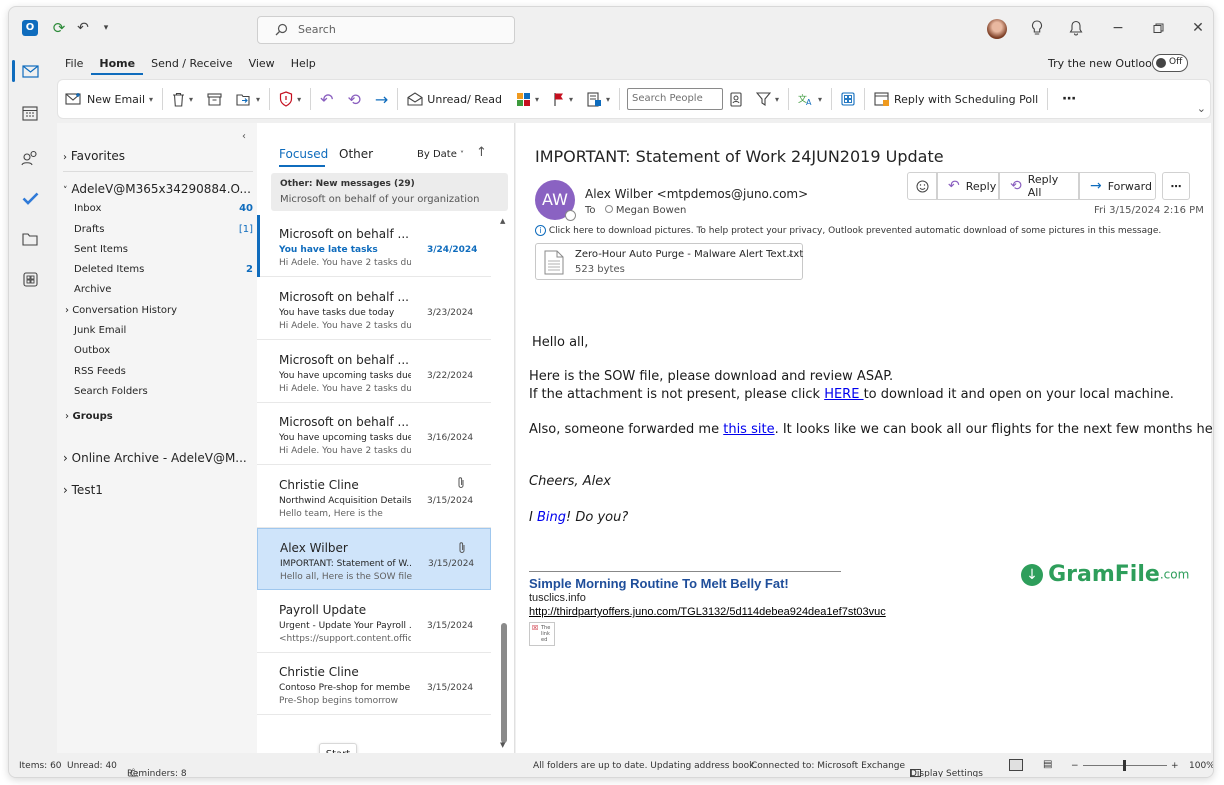 The image size is (1224, 785). Describe the element at coordinates (922, 186) in the screenshot. I see `emoji-reaction-button` at that location.